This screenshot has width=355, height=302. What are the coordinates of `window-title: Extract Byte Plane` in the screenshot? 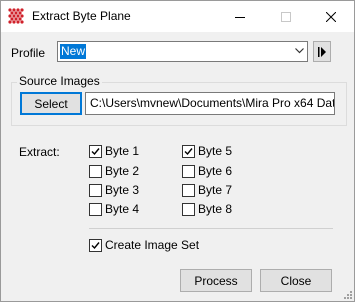 It's located at (81, 16).